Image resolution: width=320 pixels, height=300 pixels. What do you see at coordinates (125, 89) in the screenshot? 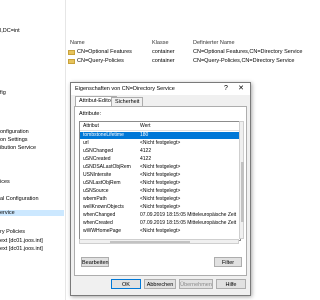
I see `dialog-title: Eigenschaften von CN=Directory Service` at bounding box center [125, 89].